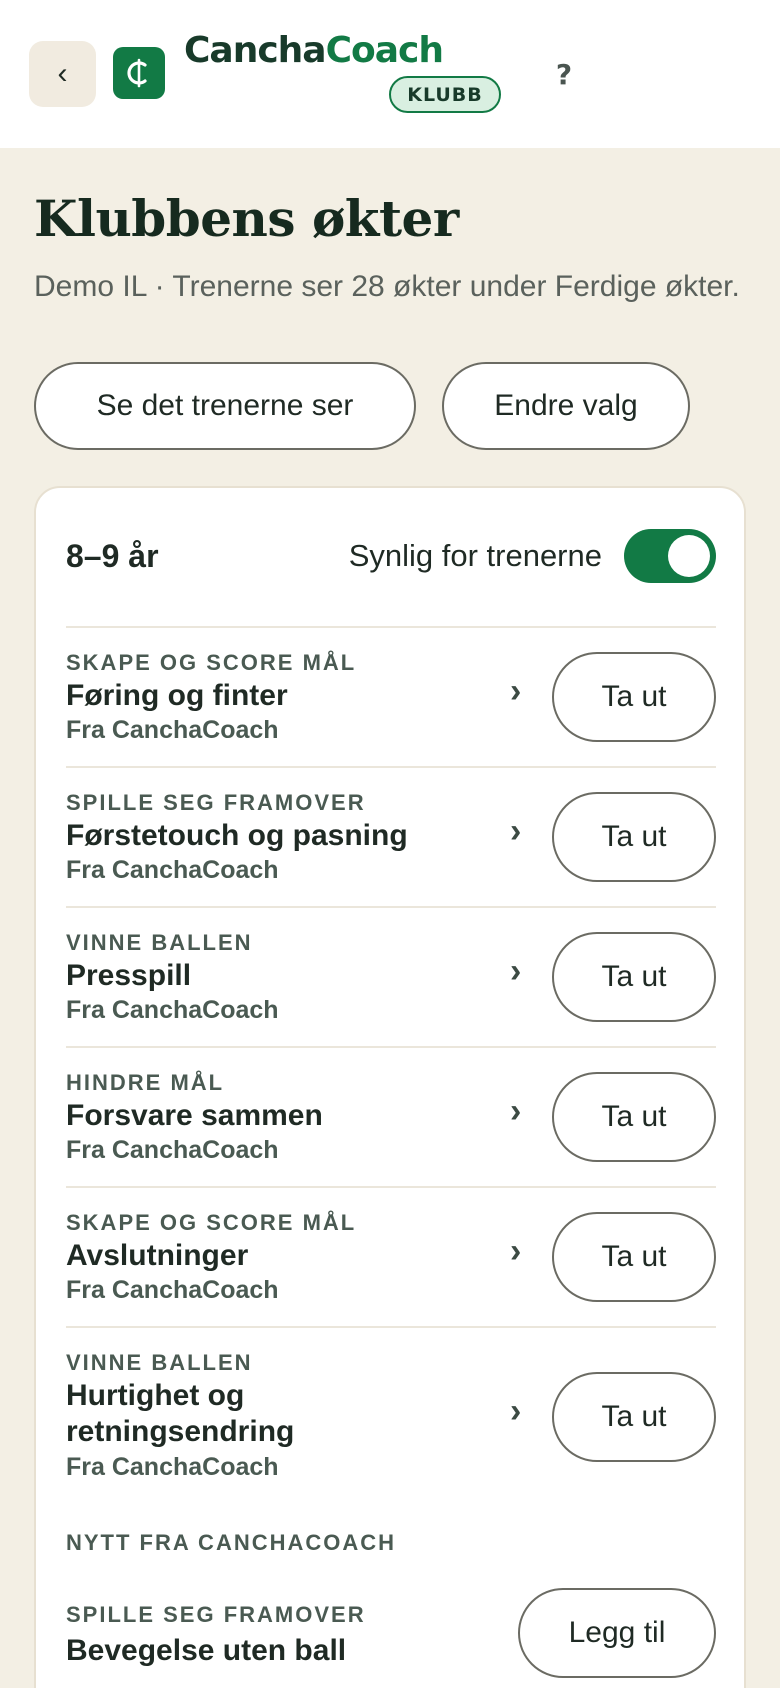 The image size is (780, 1688). Describe the element at coordinates (206, 1650) in the screenshot. I see `session-name: Bevegelse uten ball` at that location.